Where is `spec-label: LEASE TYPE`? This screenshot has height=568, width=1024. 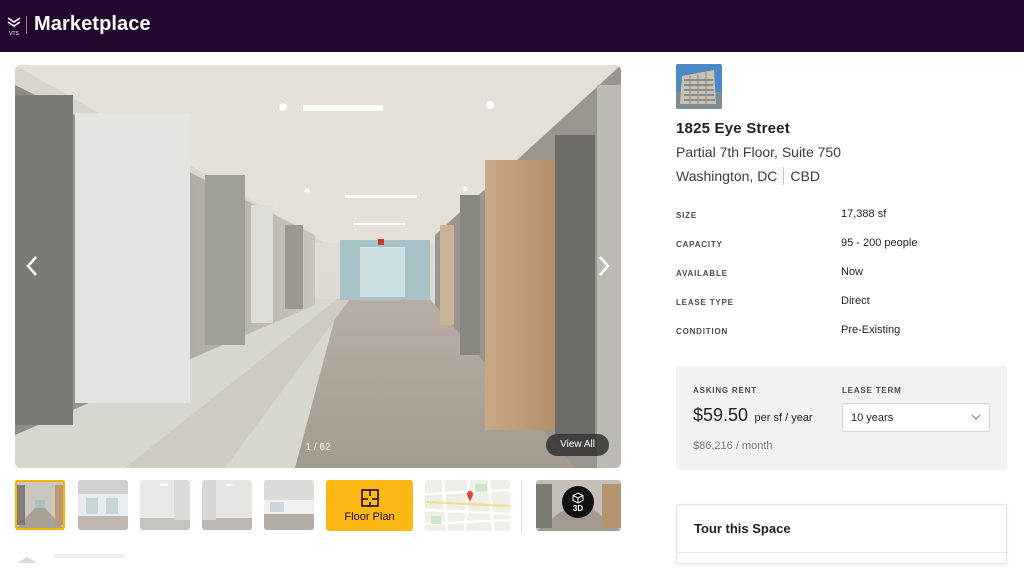 spec-label: LEASE TYPE is located at coordinates (705, 302).